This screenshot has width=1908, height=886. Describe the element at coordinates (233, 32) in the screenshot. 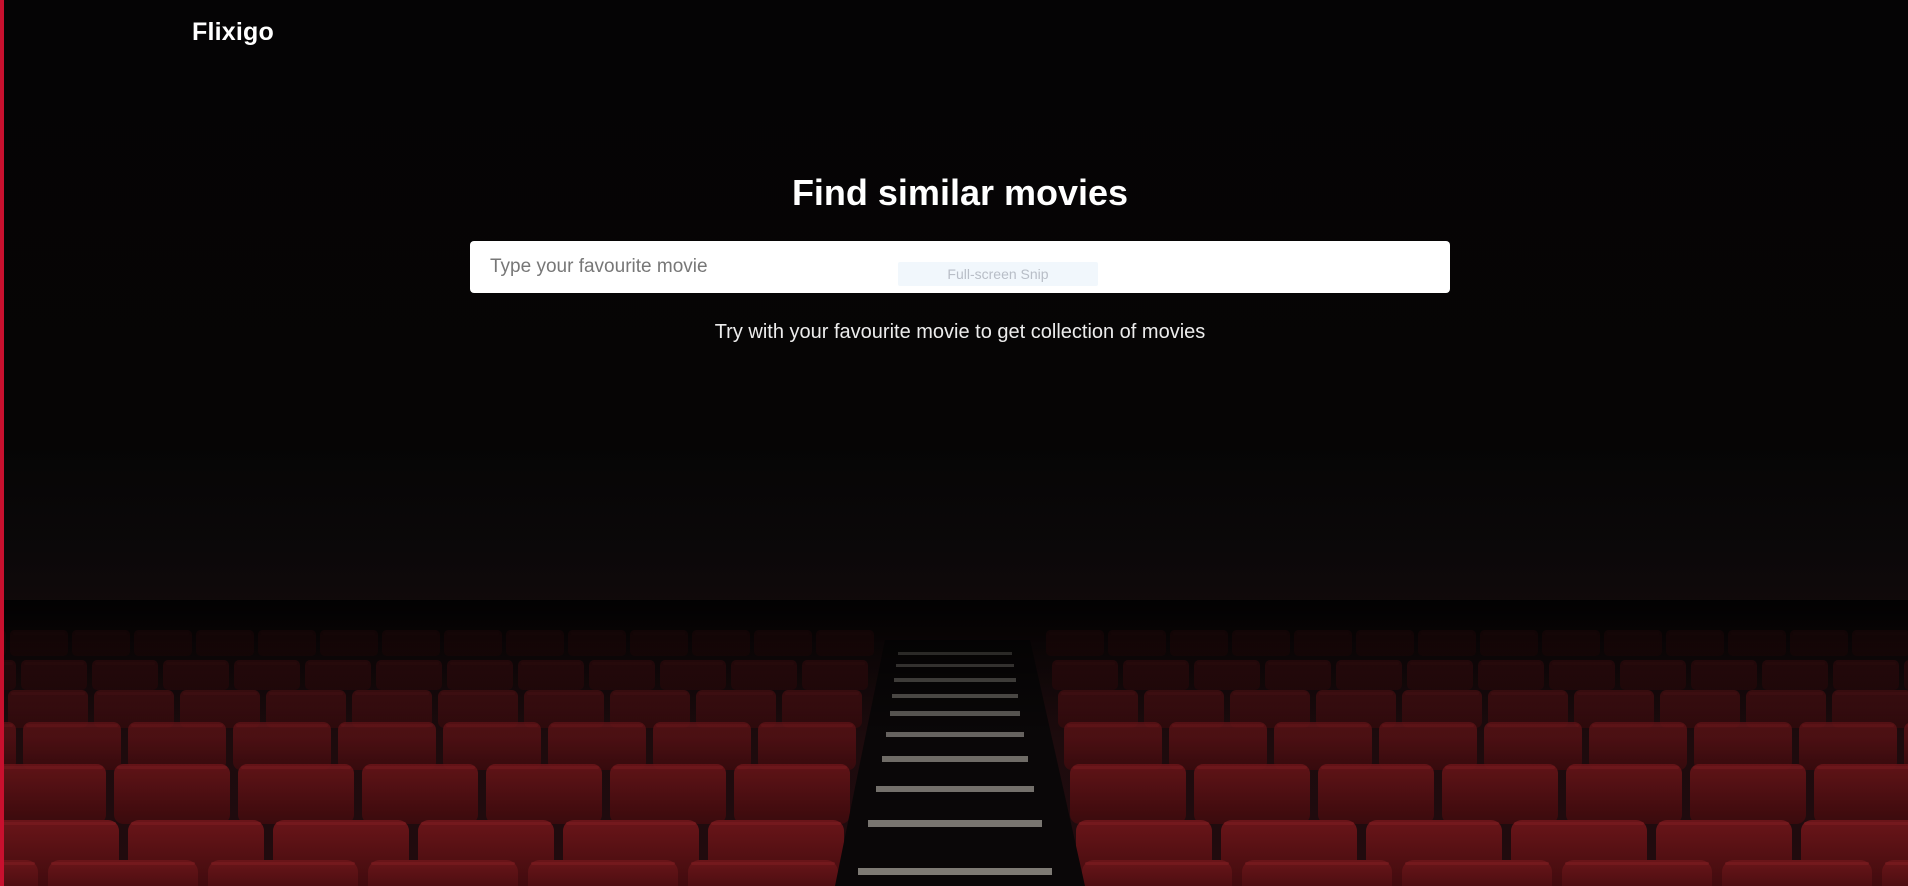

I see `brand-logo: Flixigo` at that location.